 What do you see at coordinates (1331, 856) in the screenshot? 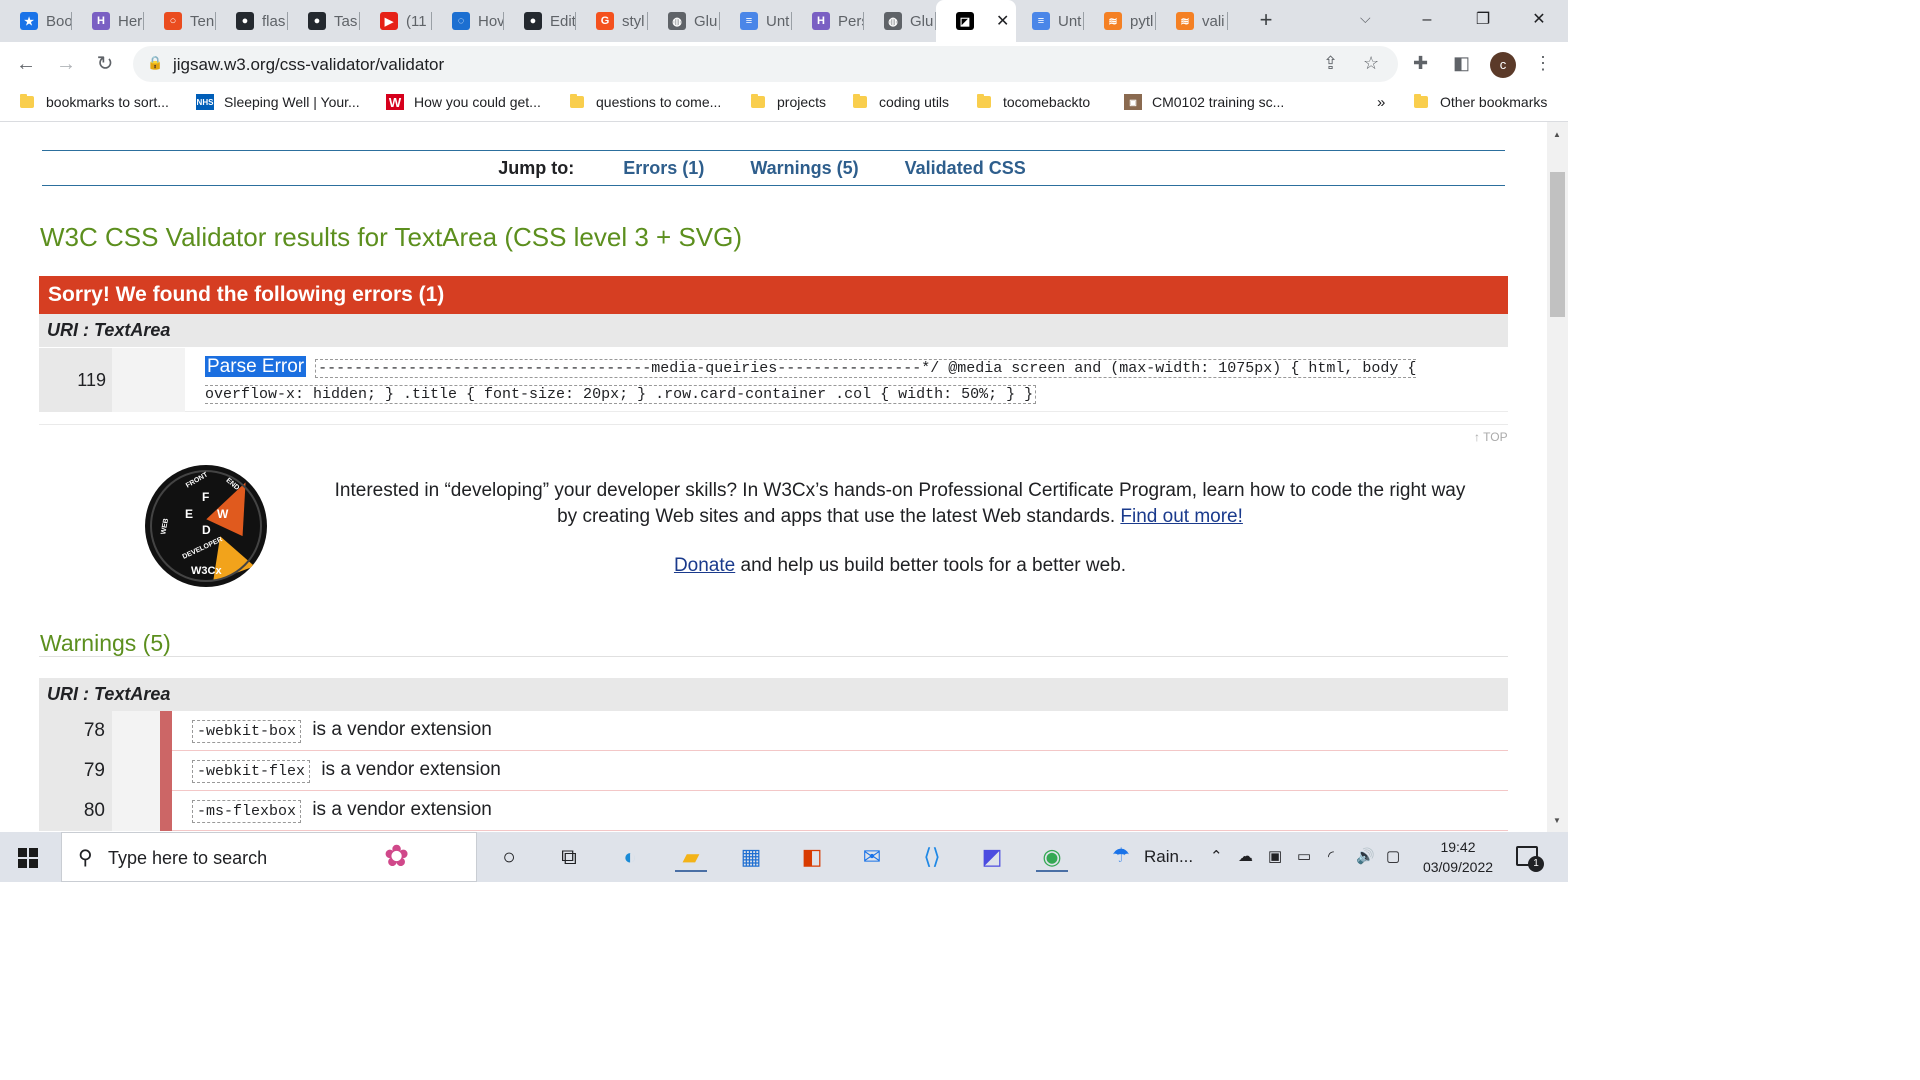
I see `wifi-icon: ◜` at bounding box center [1331, 856].